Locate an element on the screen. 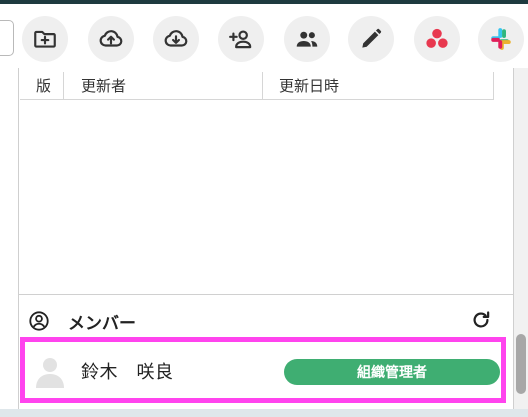 This screenshot has width=528, height=417. role-badge: 組織管理者 is located at coordinates (392, 372).